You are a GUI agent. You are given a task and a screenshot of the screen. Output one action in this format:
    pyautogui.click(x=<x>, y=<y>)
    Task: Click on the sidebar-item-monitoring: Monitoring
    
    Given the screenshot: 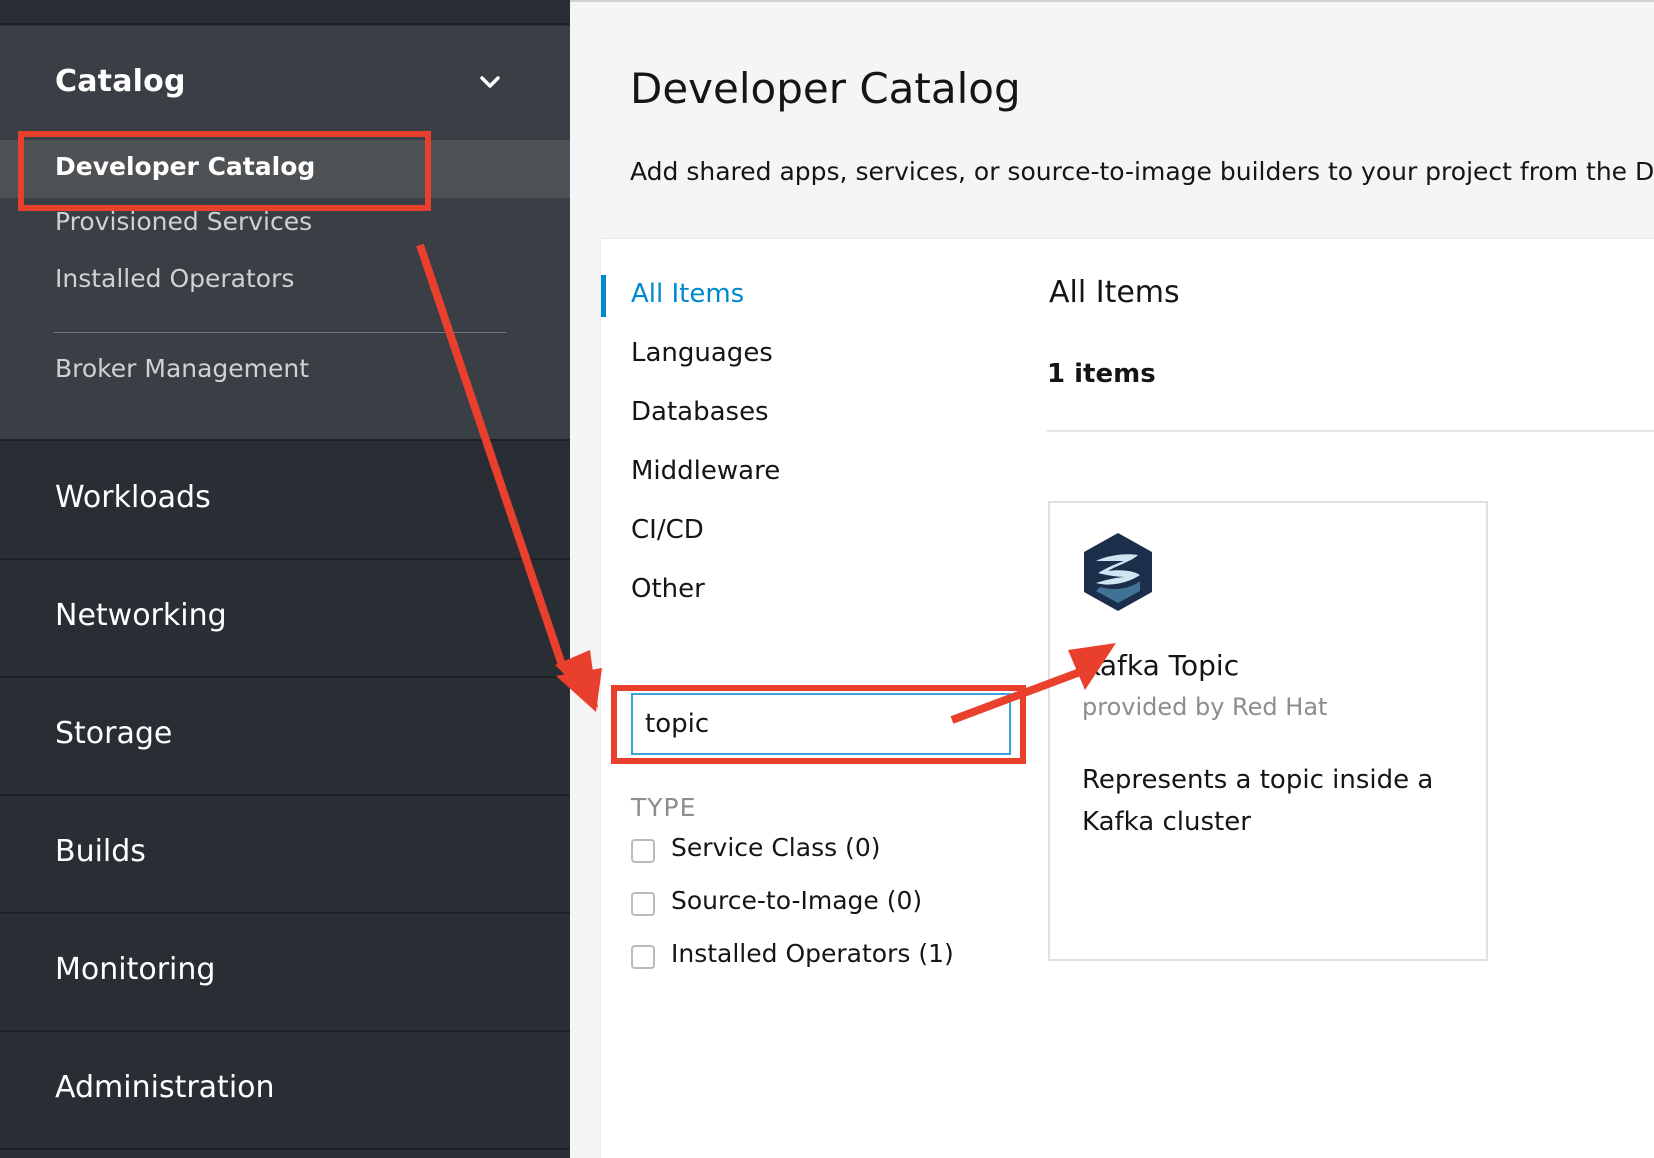 What is the action you would take?
    pyautogui.click(x=285, y=973)
    